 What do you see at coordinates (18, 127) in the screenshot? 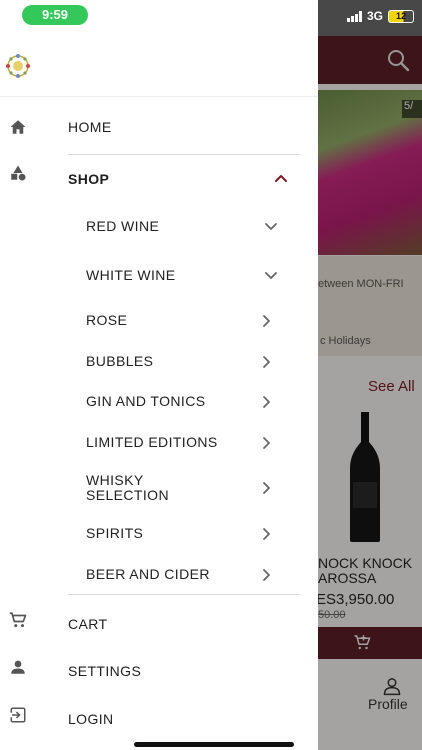
I see `home-icon` at bounding box center [18, 127].